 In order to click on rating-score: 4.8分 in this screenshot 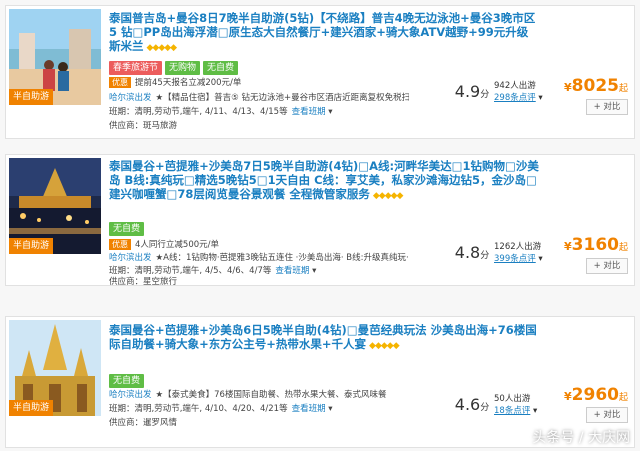, I will do `click(472, 252)`.